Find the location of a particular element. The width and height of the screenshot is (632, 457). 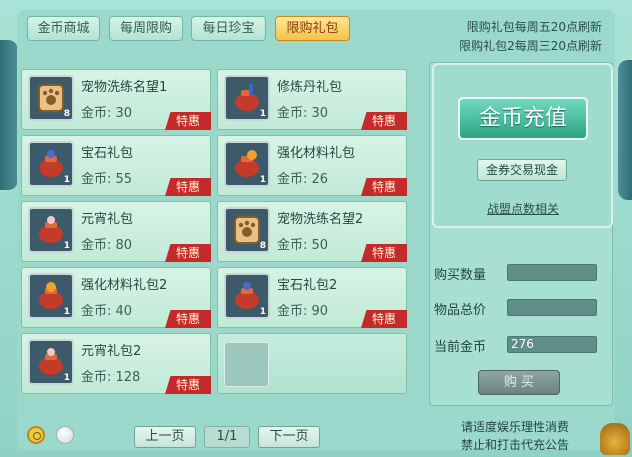

shop-item: 1 元宵礼包 金币: 80 特惠 is located at coordinates (116, 231).